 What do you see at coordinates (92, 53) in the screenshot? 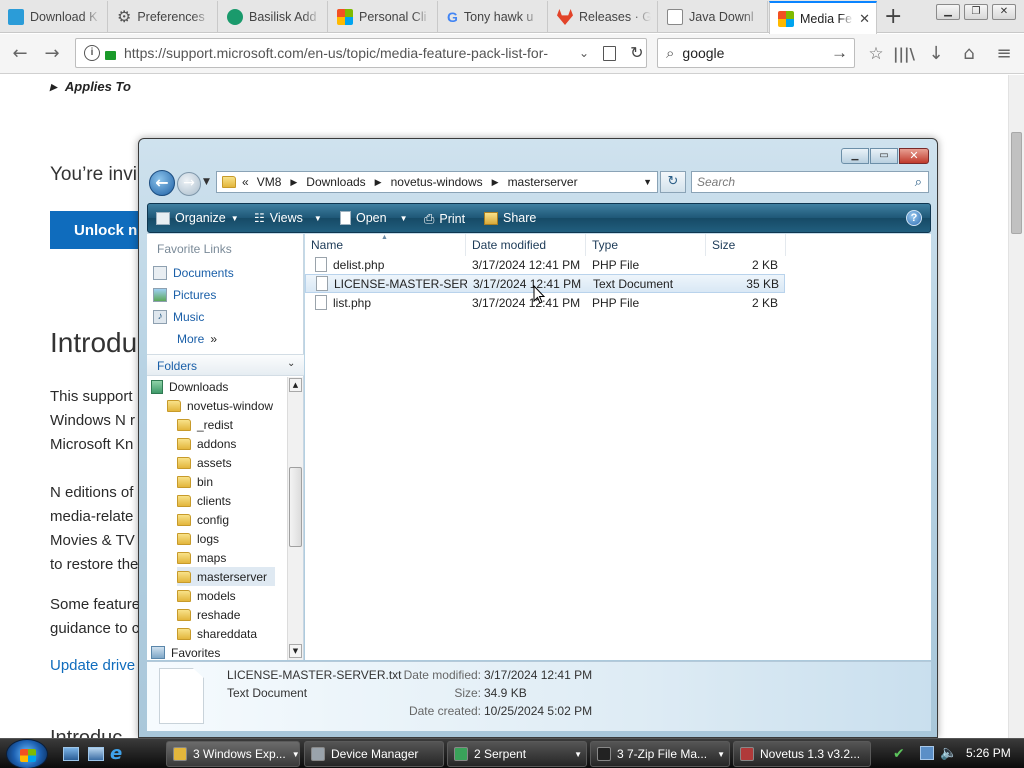
I see `info-icon: i` at bounding box center [92, 53].